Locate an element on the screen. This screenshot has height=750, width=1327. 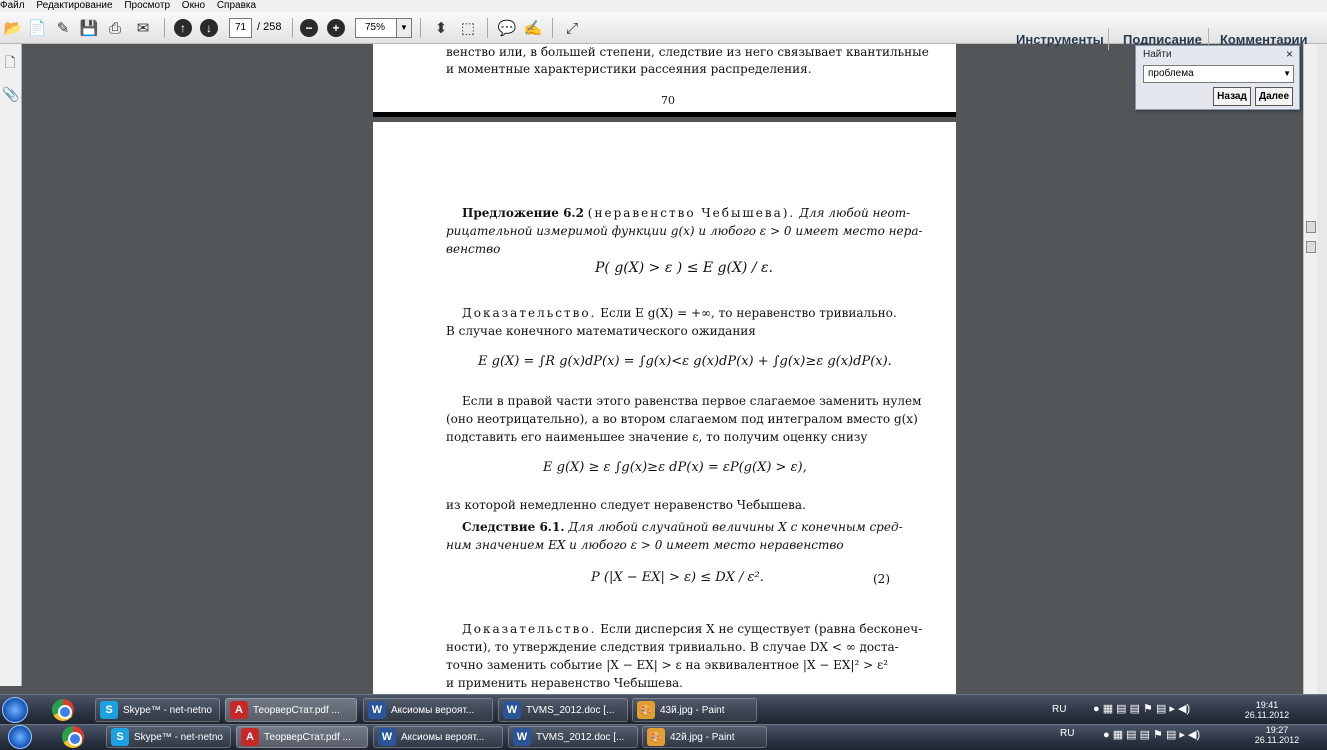
open-folder-icon: 📂 is located at coordinates (13, 28).